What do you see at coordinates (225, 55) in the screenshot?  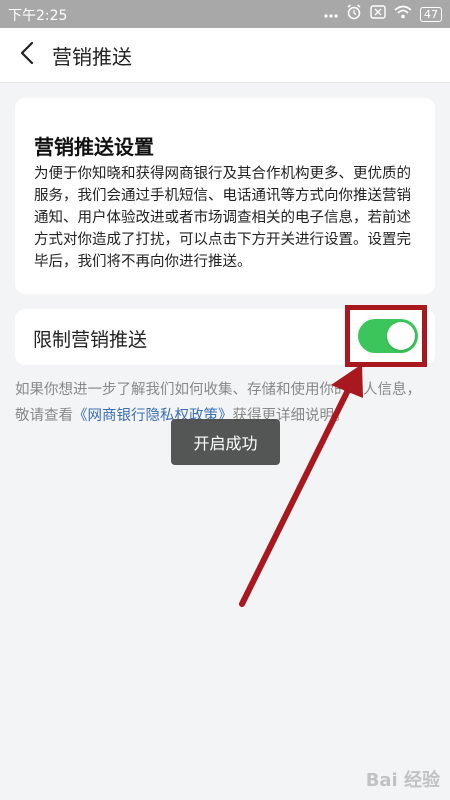 I see `header-bar: 营销推送` at bounding box center [225, 55].